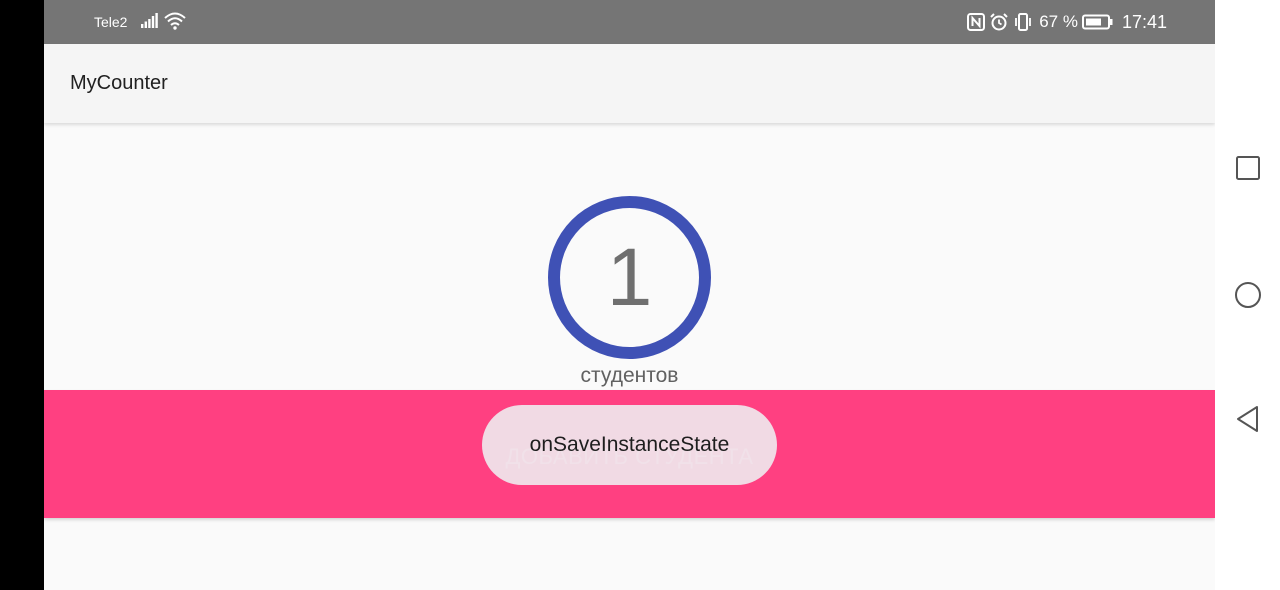  Describe the element at coordinates (976, 22) in the screenshot. I see `nfc-icon` at that location.